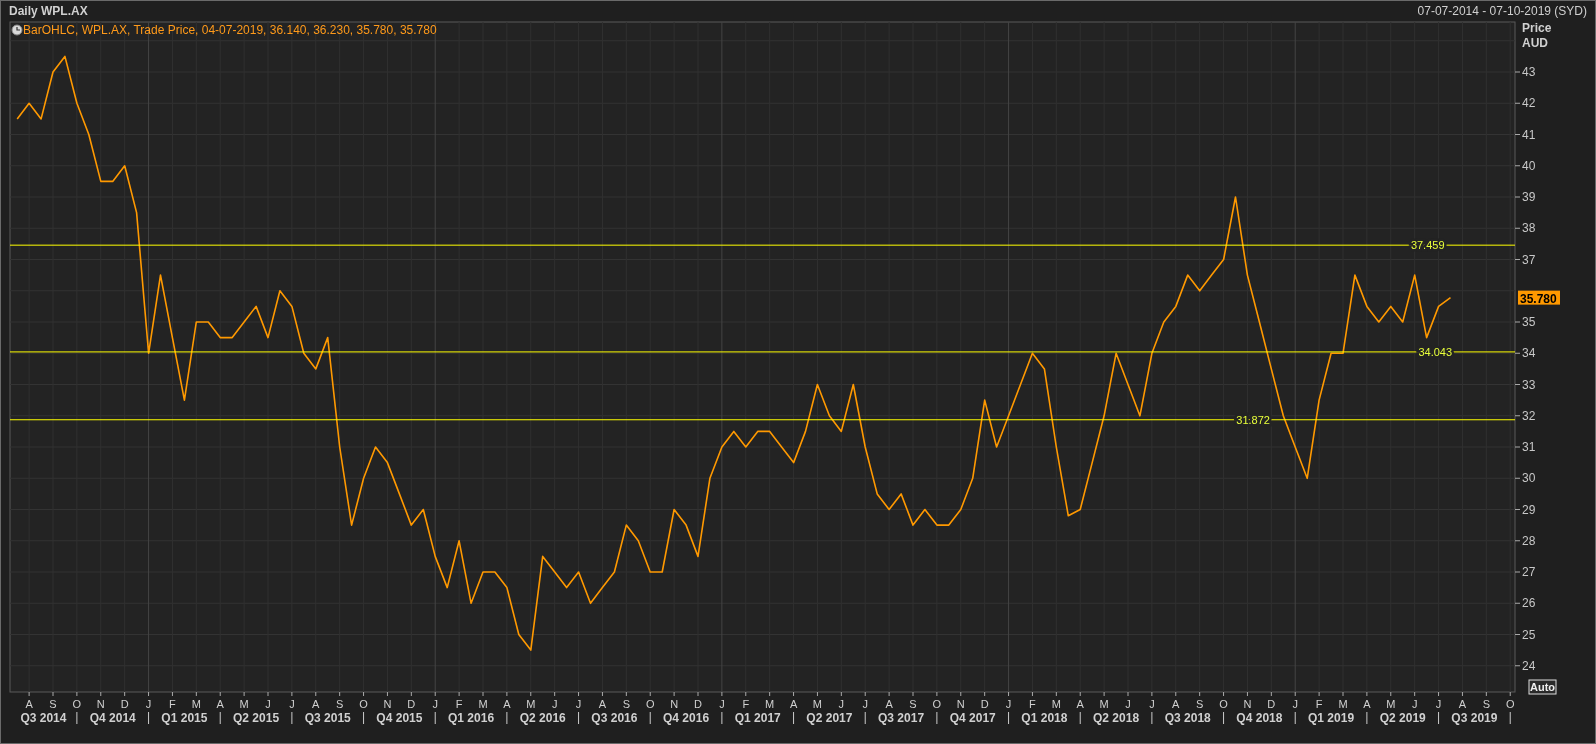  What do you see at coordinates (1542, 687) in the screenshot?
I see `auto-button: Auto` at bounding box center [1542, 687].